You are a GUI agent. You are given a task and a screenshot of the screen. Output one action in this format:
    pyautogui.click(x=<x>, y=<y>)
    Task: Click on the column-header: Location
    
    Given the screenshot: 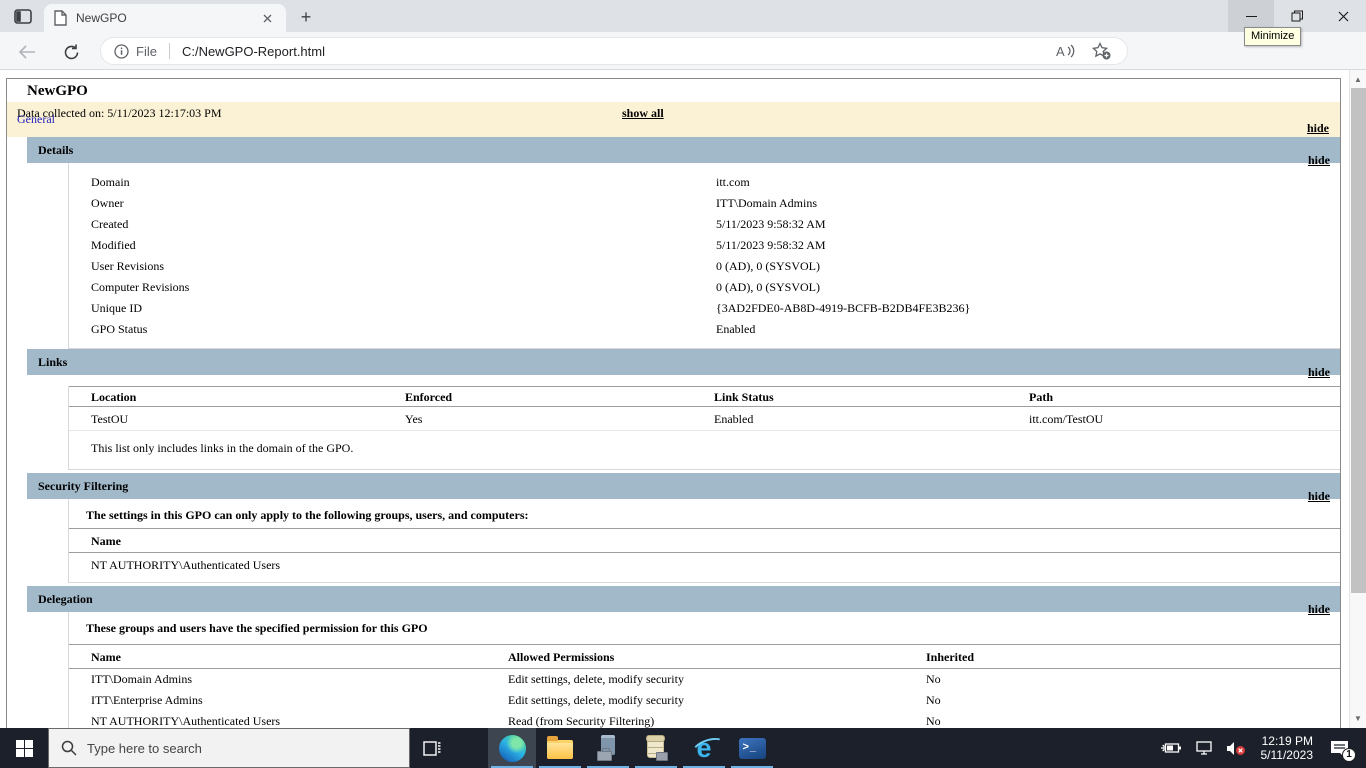 What is the action you would take?
    pyautogui.click(x=114, y=397)
    